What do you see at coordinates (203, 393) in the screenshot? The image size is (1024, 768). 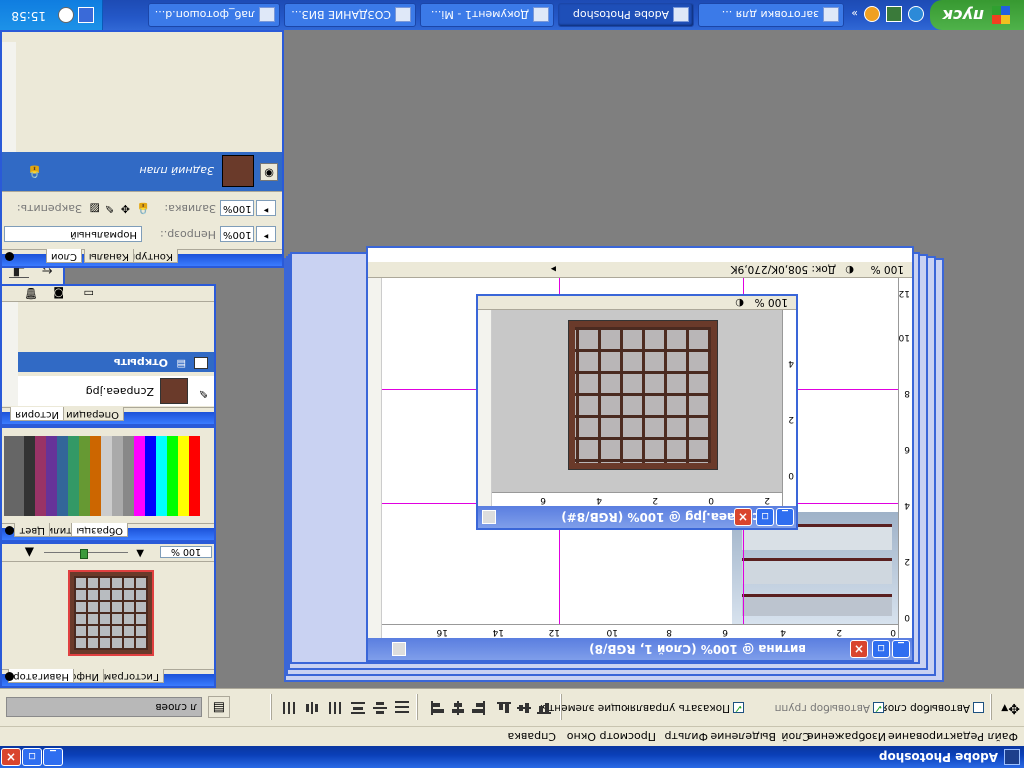 I see `snapshot-brush-icon: ✎` at bounding box center [203, 393].